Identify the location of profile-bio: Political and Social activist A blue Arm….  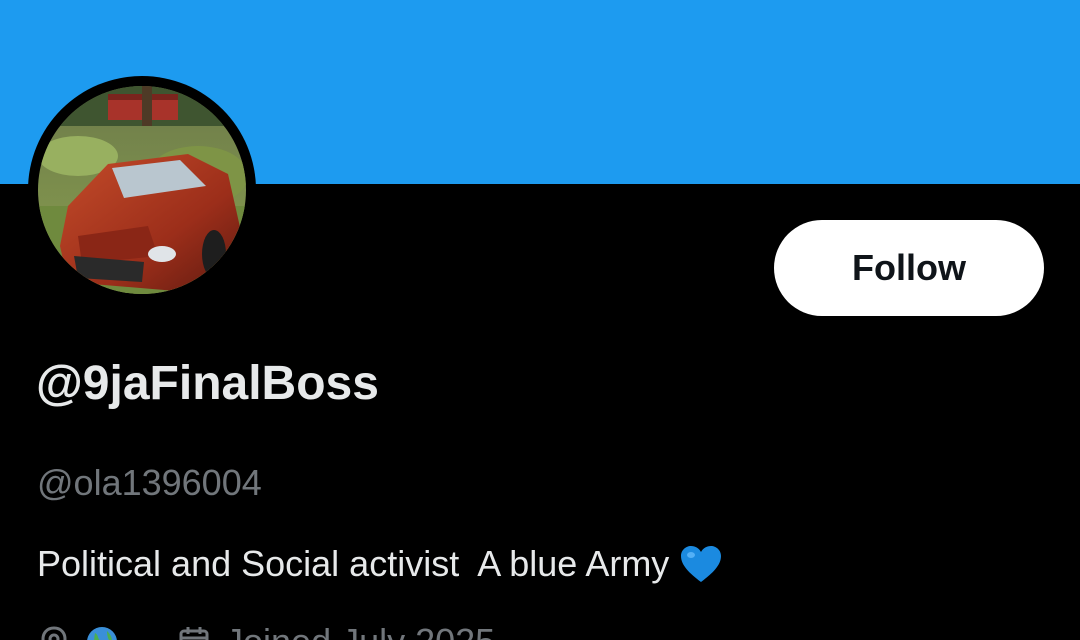
(380, 564).